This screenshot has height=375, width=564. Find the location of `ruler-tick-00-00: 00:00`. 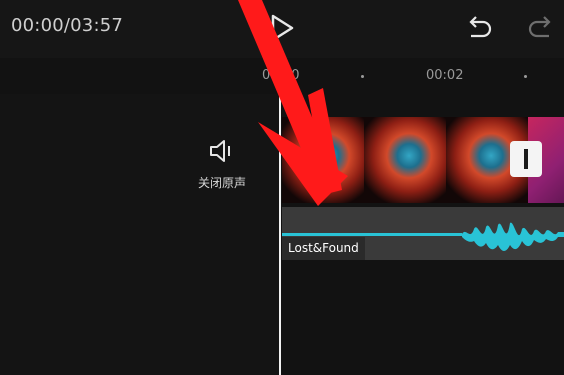

ruler-tick-00-00: 00:00 is located at coordinates (281, 75).